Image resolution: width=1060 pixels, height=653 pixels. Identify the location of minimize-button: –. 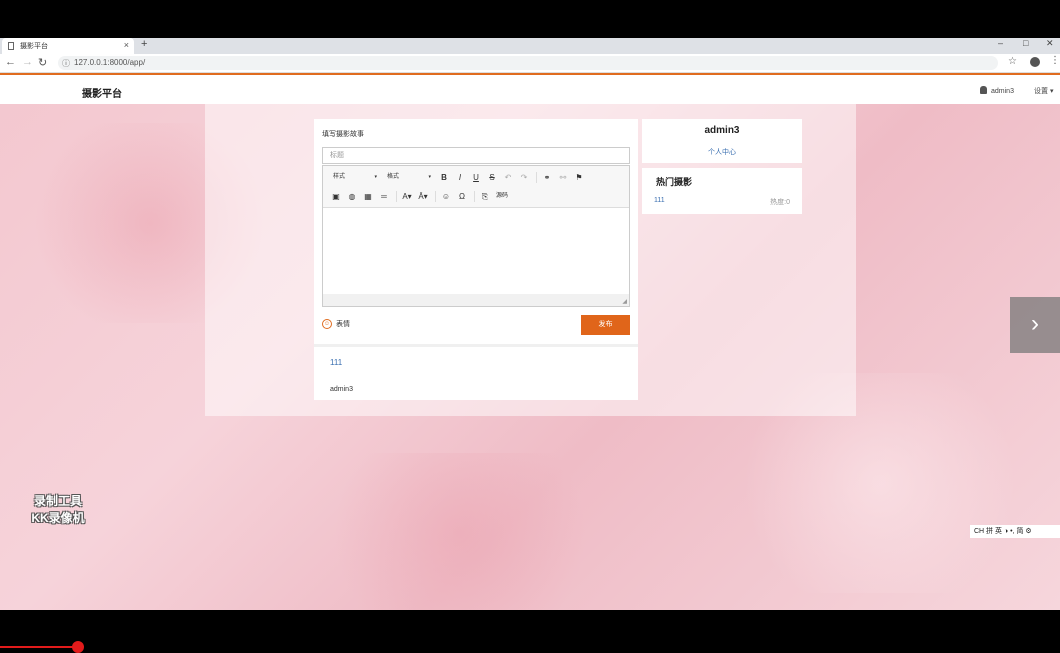
(1000, 43).